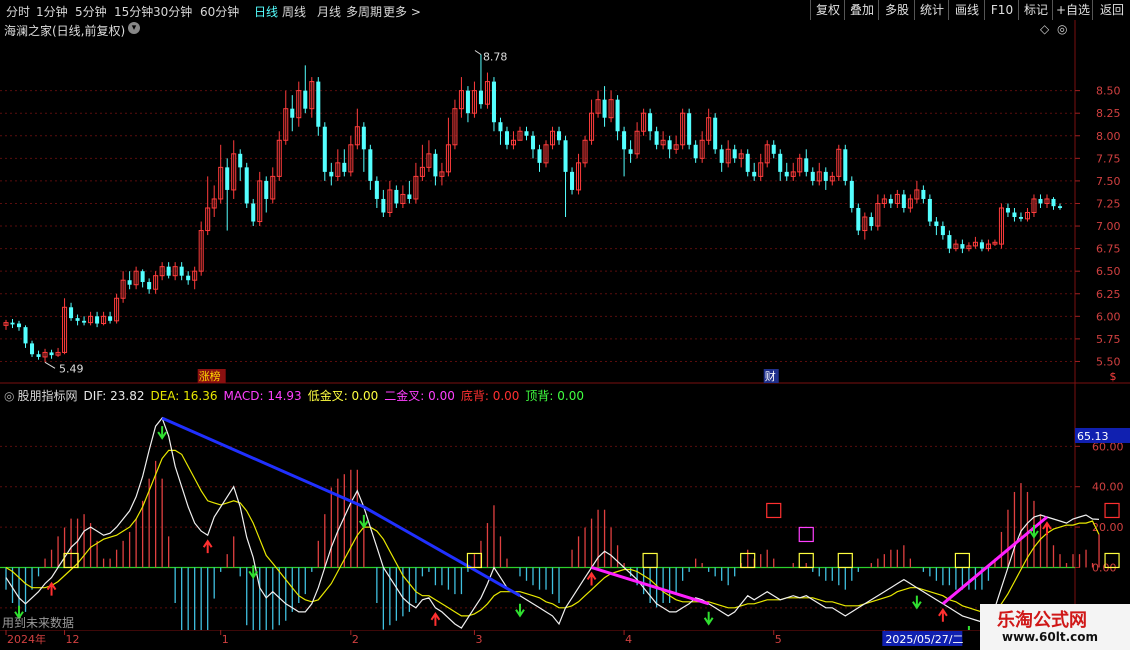  Describe the element at coordinates (1035, 10) in the screenshot. I see `toolbar-button-6: 标记` at that location.